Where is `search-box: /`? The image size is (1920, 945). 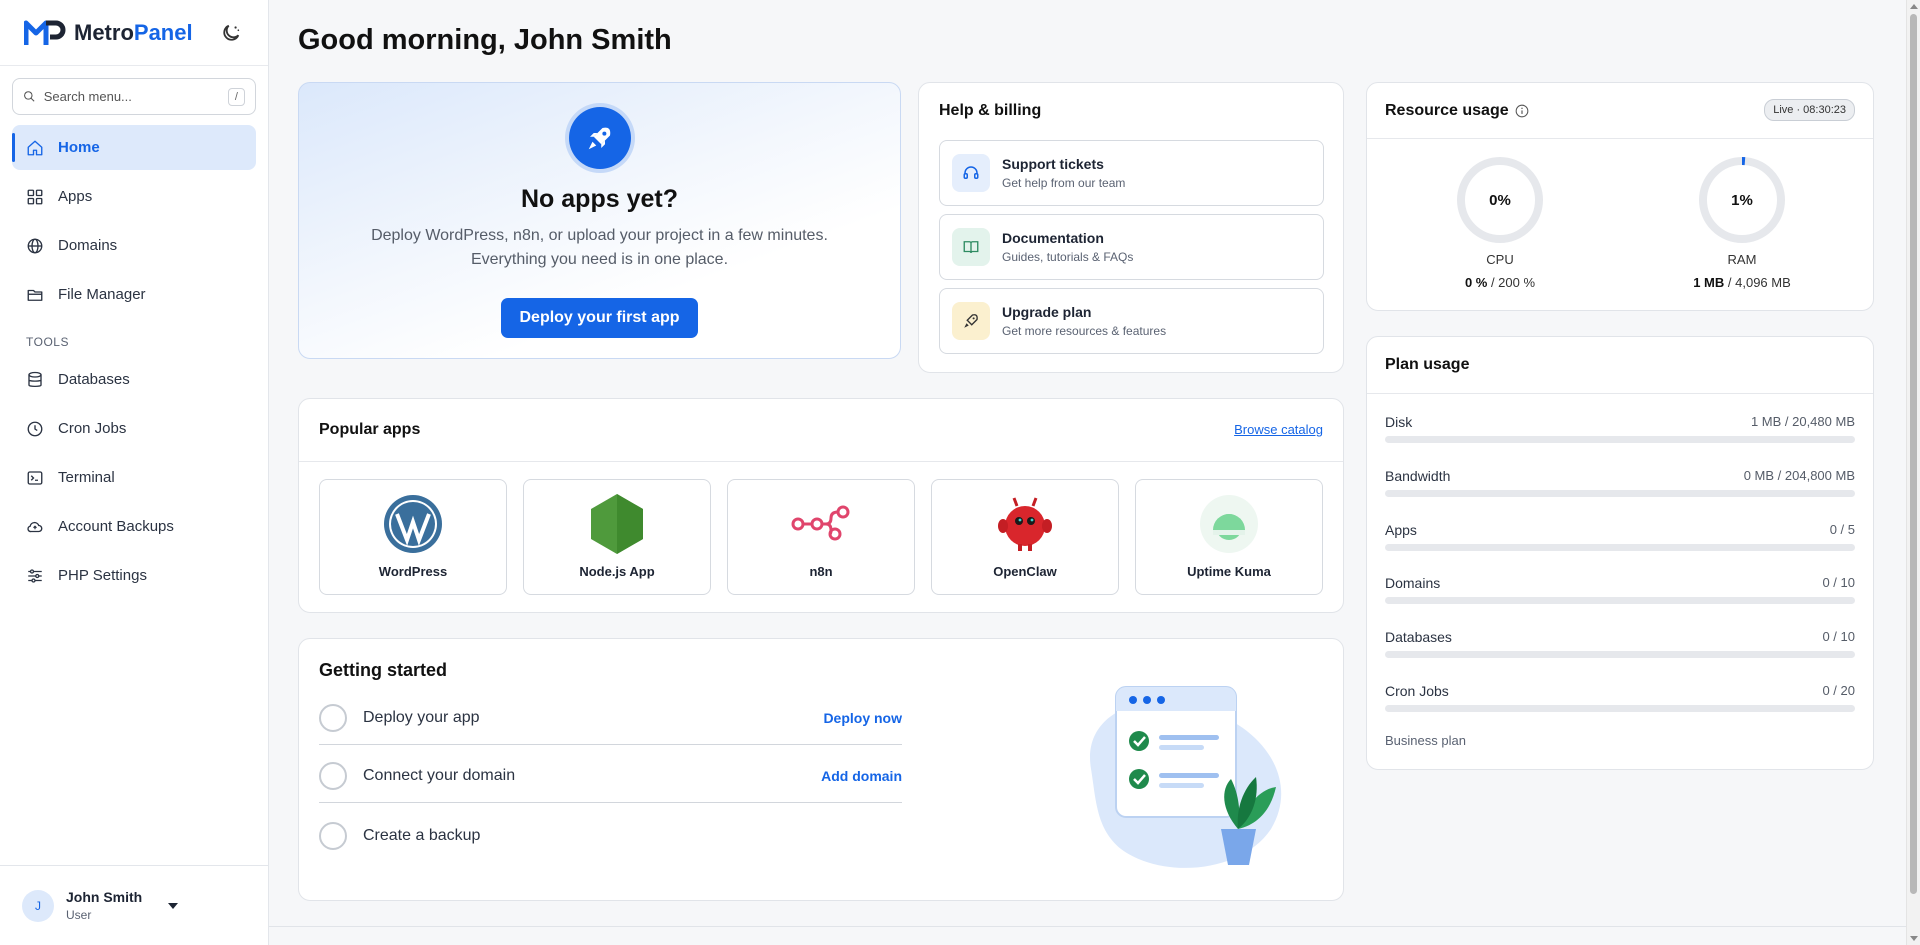
search-box: / is located at coordinates (134, 96).